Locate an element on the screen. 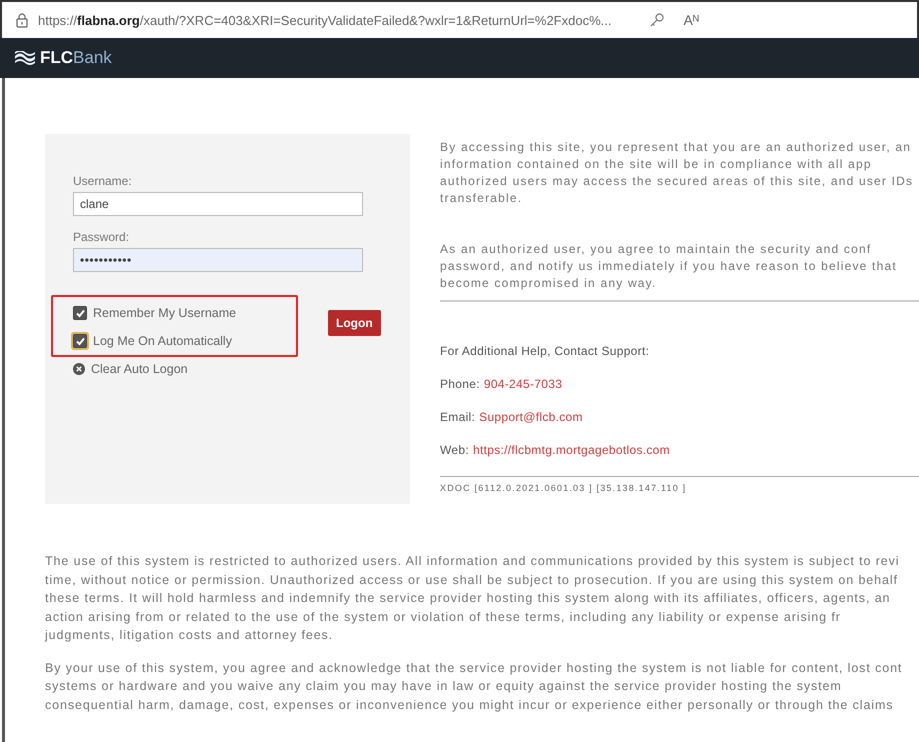  clear-icon is located at coordinates (79, 369).